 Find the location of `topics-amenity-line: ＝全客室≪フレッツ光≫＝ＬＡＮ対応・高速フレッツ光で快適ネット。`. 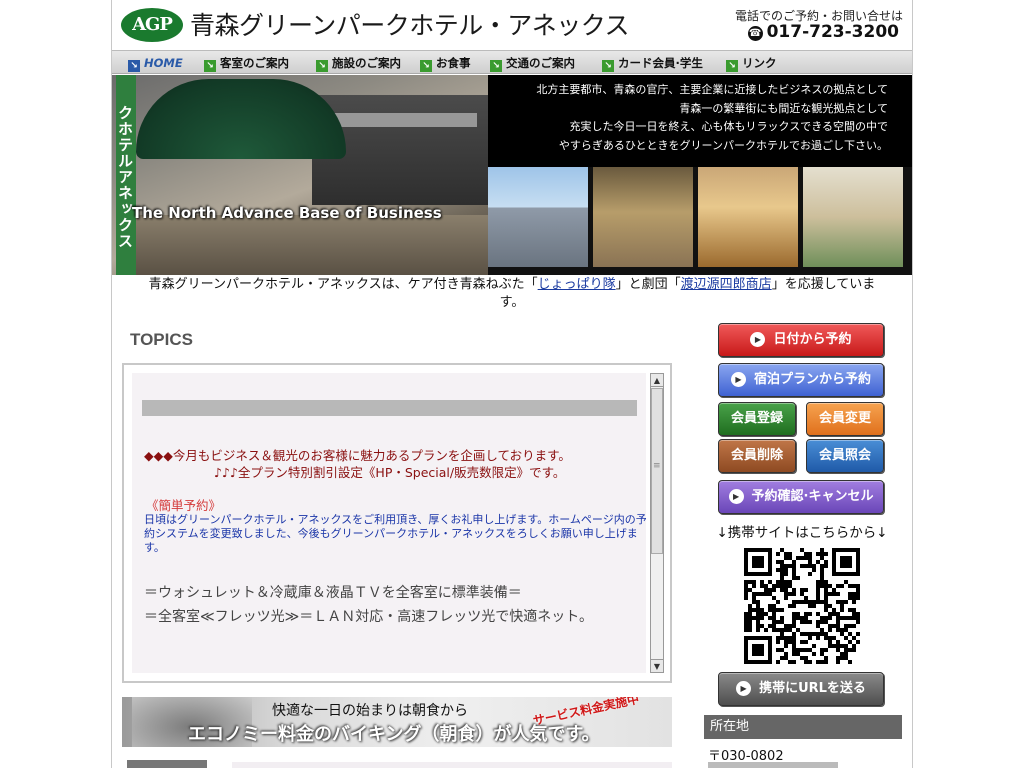

topics-amenity-line: ＝全客室≪フレッツ光≫＝ＬＡＮ対応・高速フレッツ光で快適ネット。 is located at coordinates (369, 617).